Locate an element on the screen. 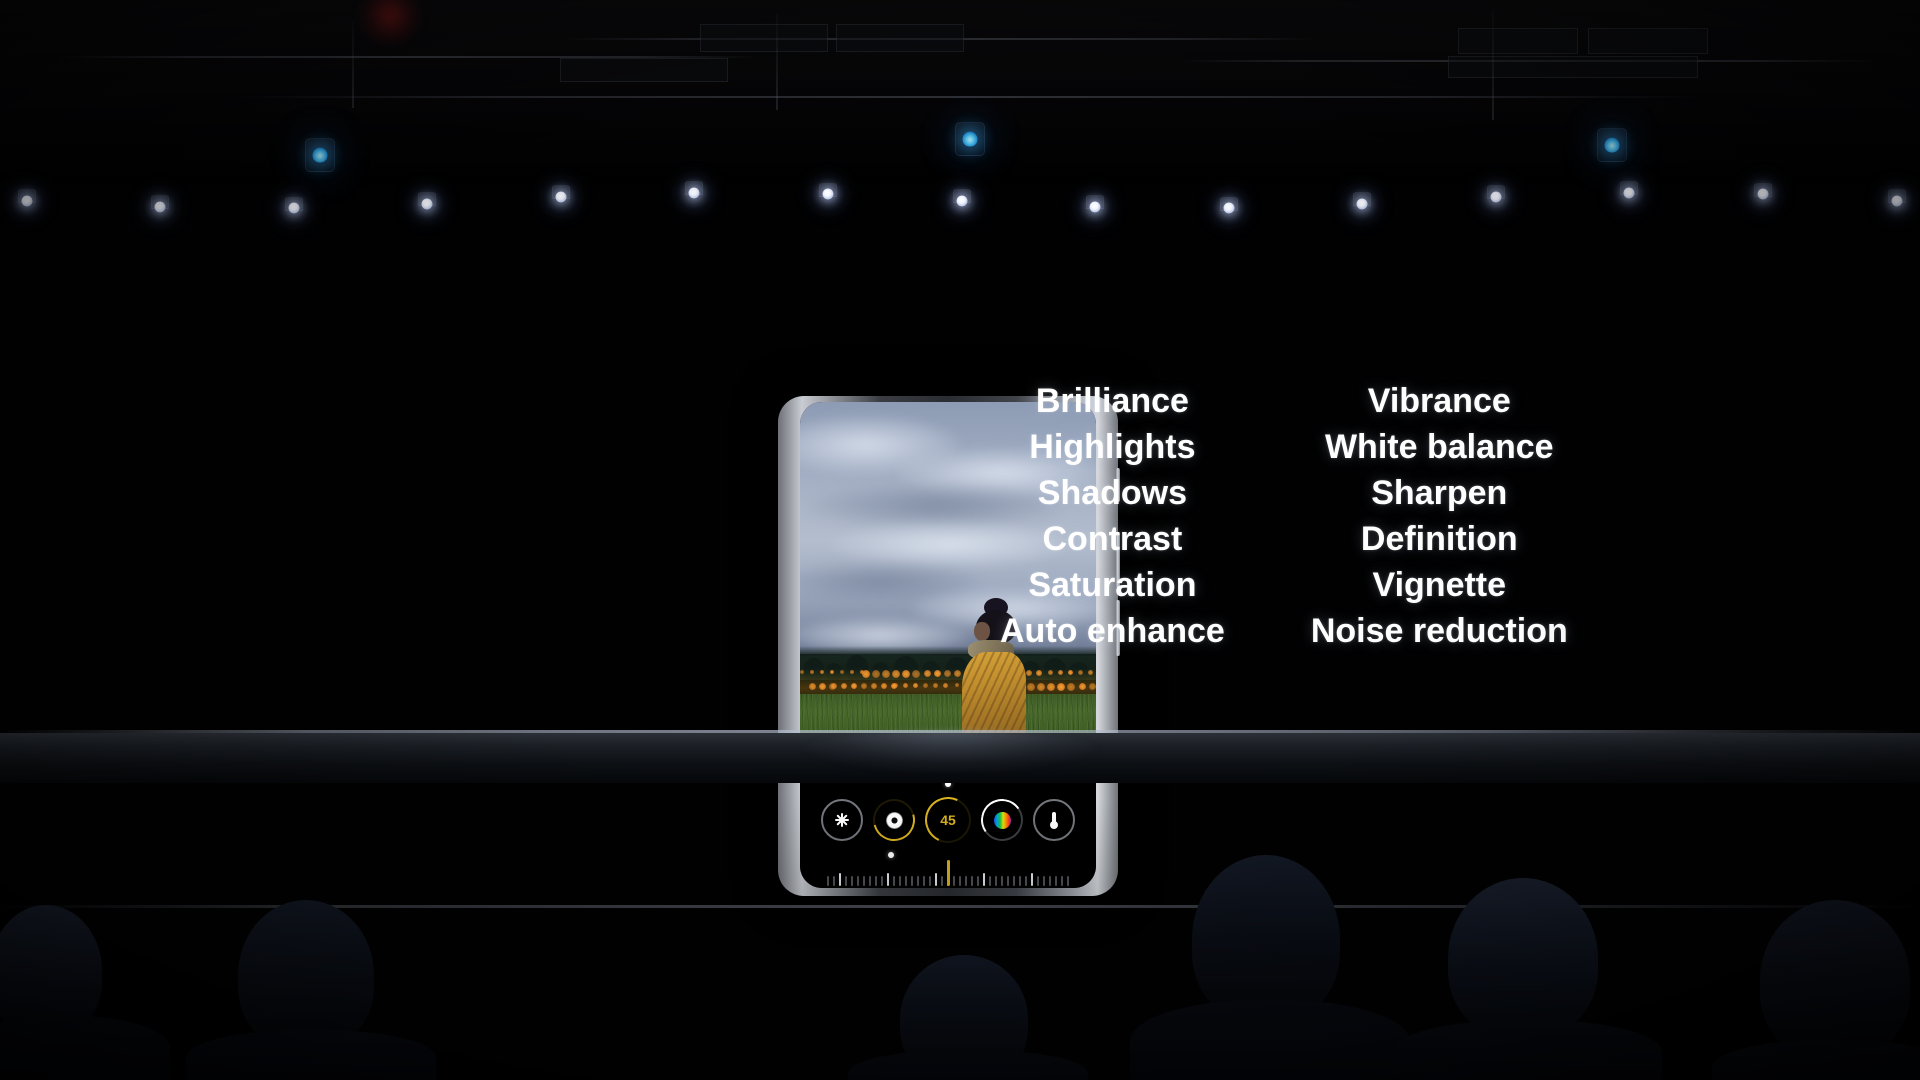 The width and height of the screenshot is (1920, 1080). lower-slider-dot is located at coordinates (891, 855).